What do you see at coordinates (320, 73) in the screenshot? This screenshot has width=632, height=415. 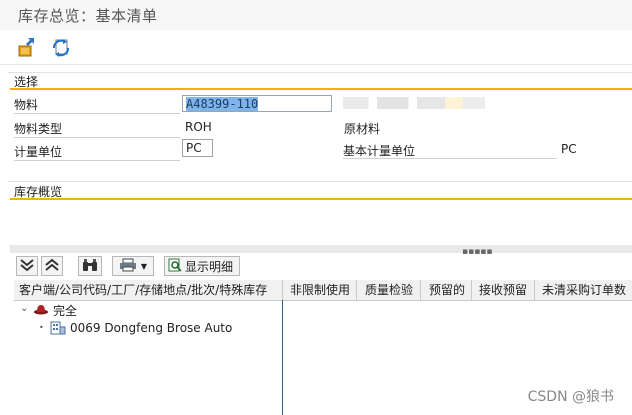 I see `selection-section-border` at bounding box center [320, 73].